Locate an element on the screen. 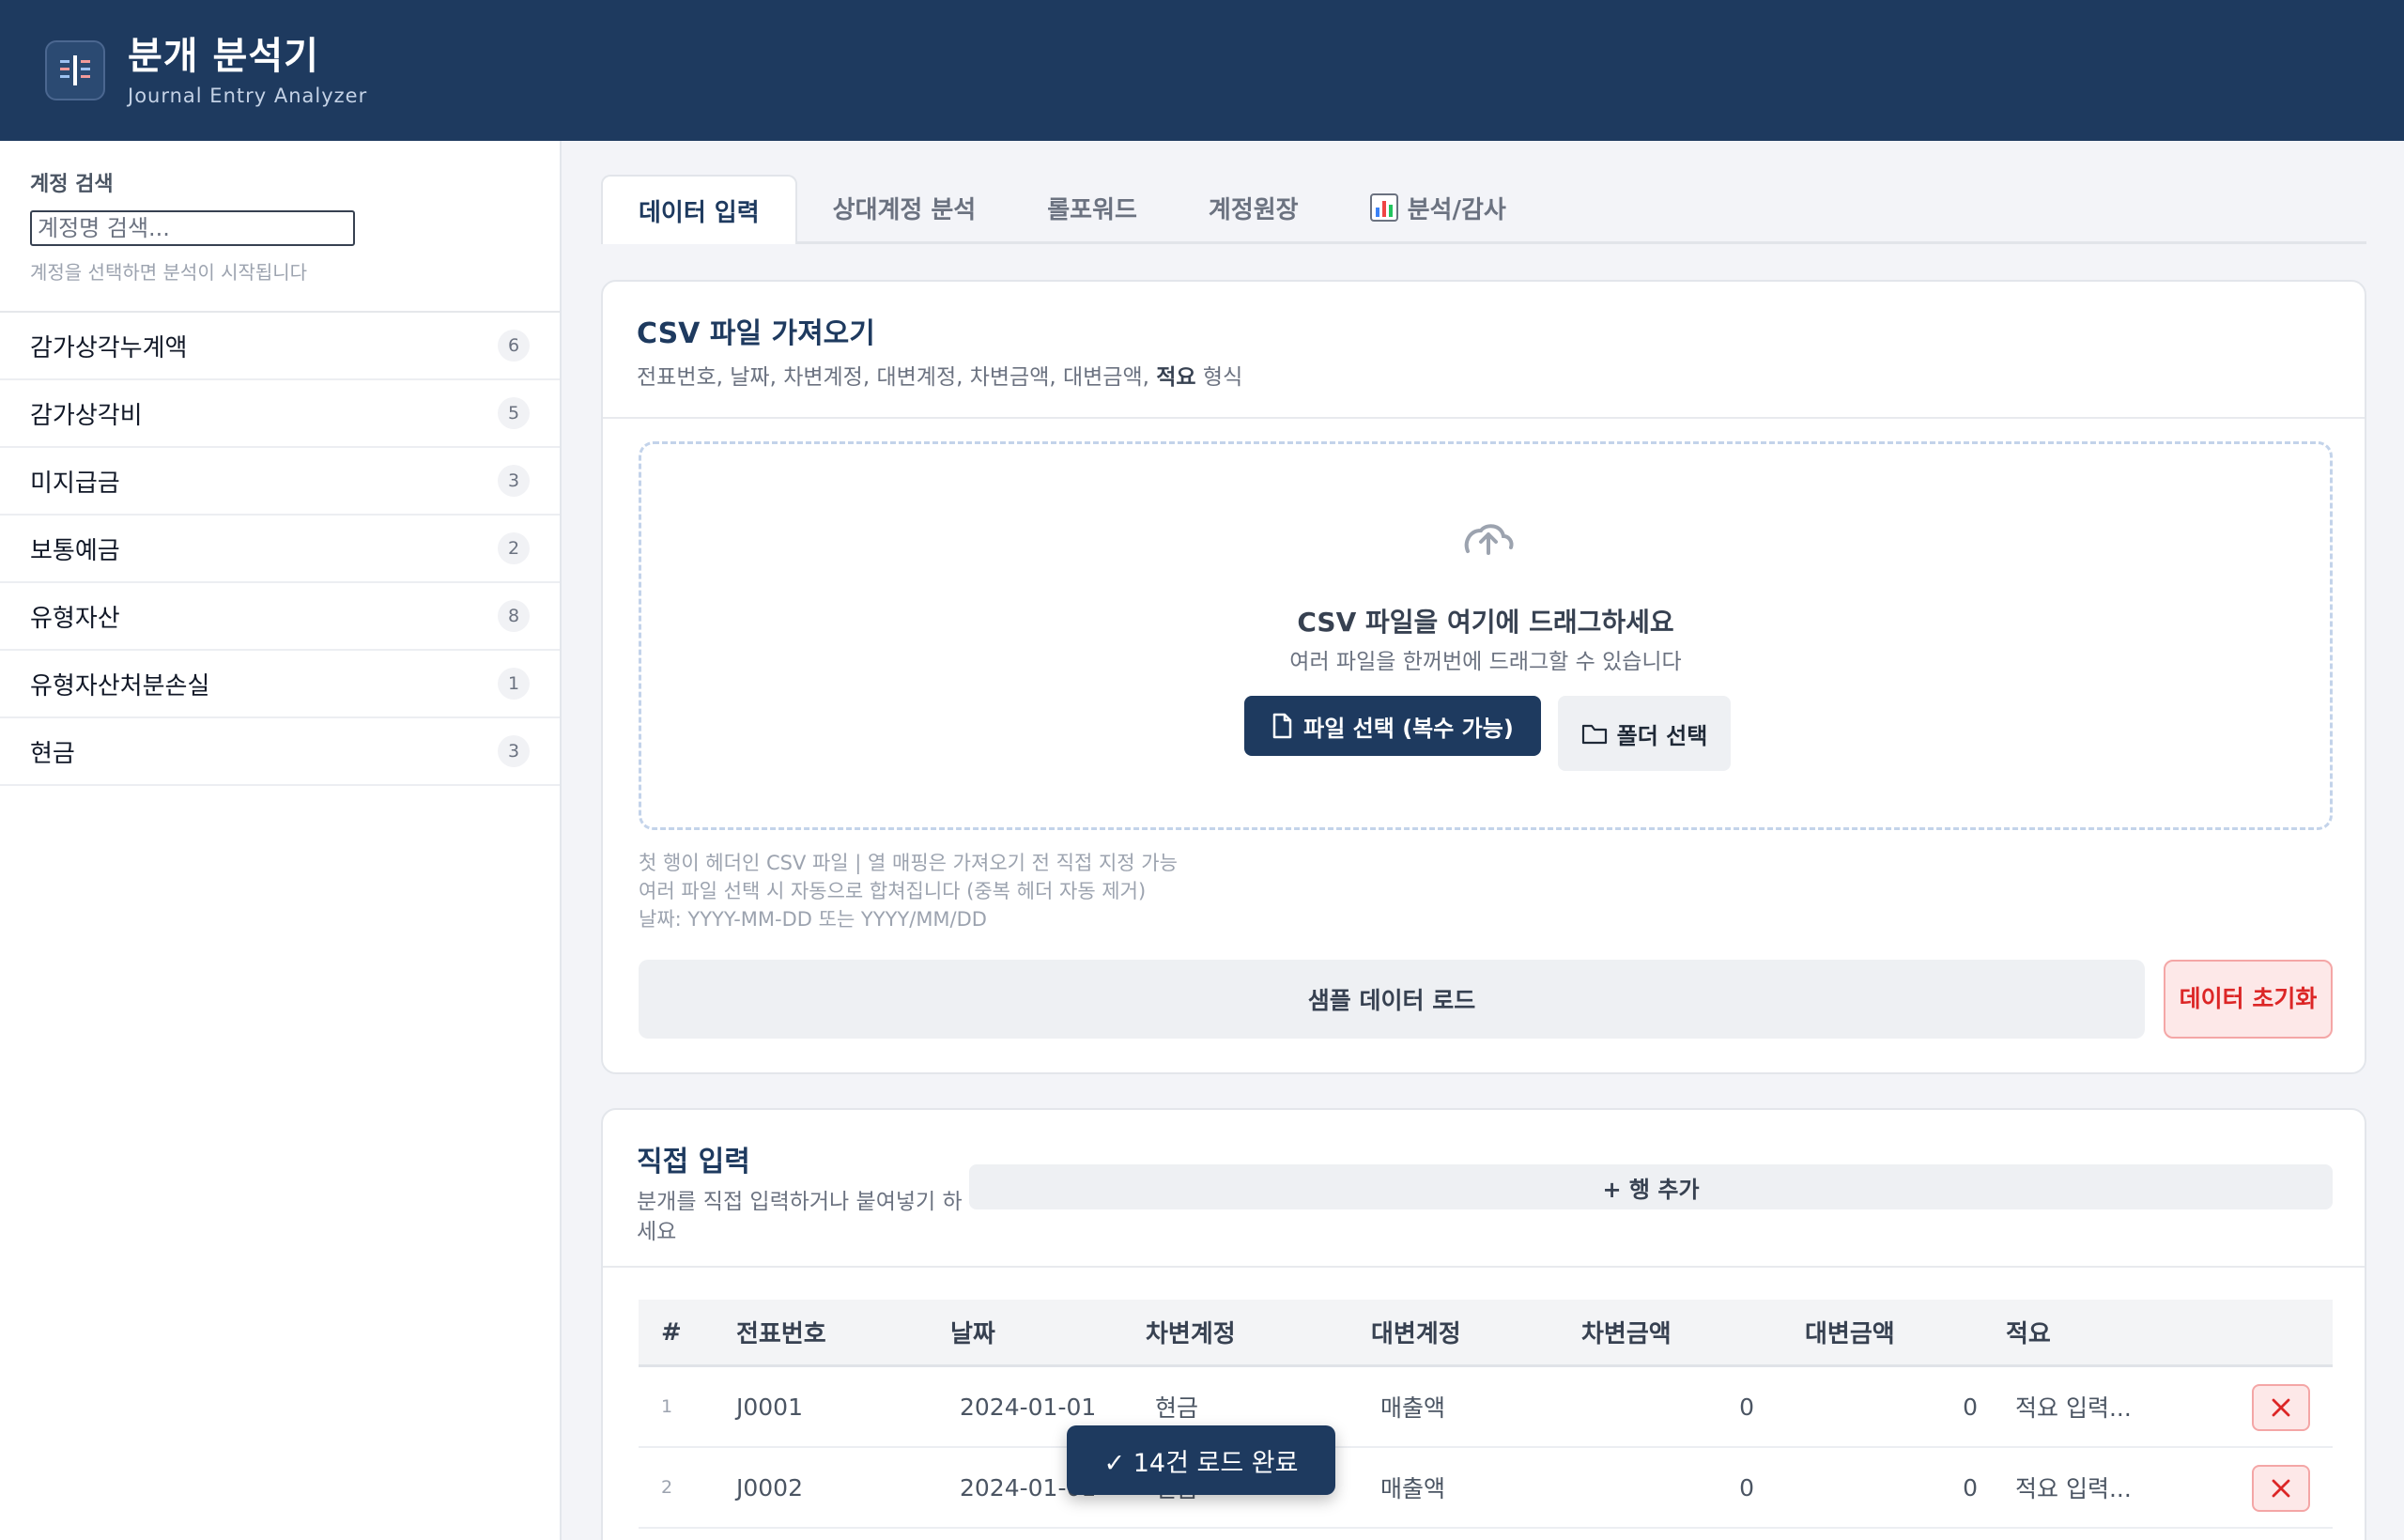  tab-analysis-audit: 분석/감사 is located at coordinates (1438, 207).